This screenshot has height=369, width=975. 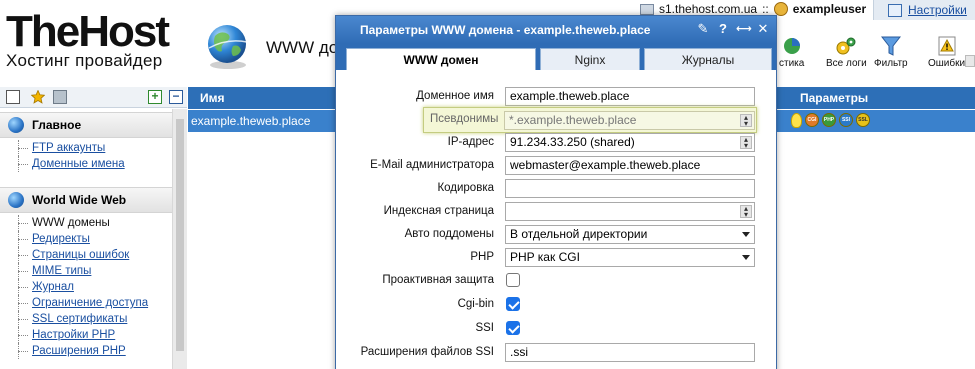 I want to click on bulb-icon, so click(x=796, y=120).